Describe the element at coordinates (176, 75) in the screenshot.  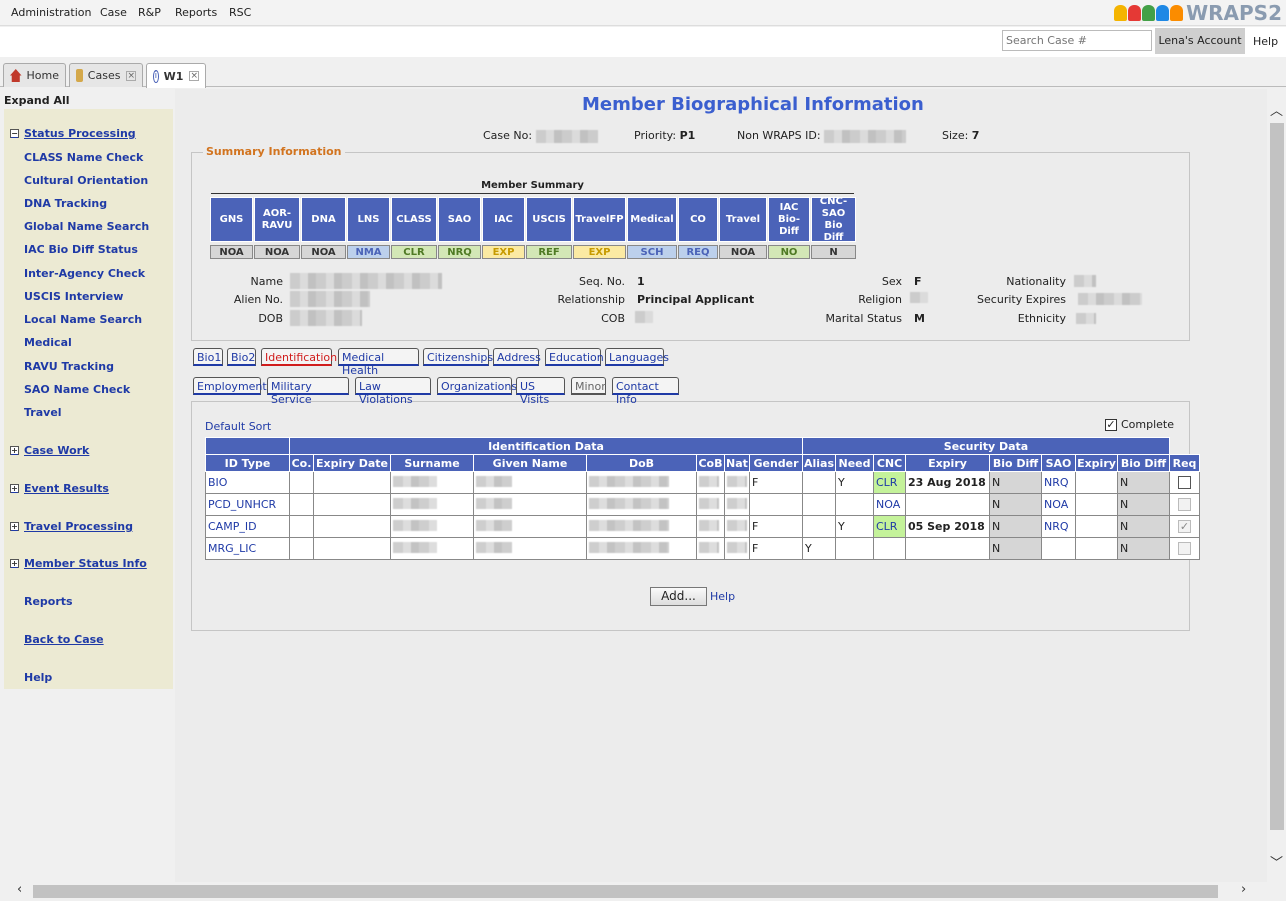
I see `tab-w1: i W1 ×` at that location.